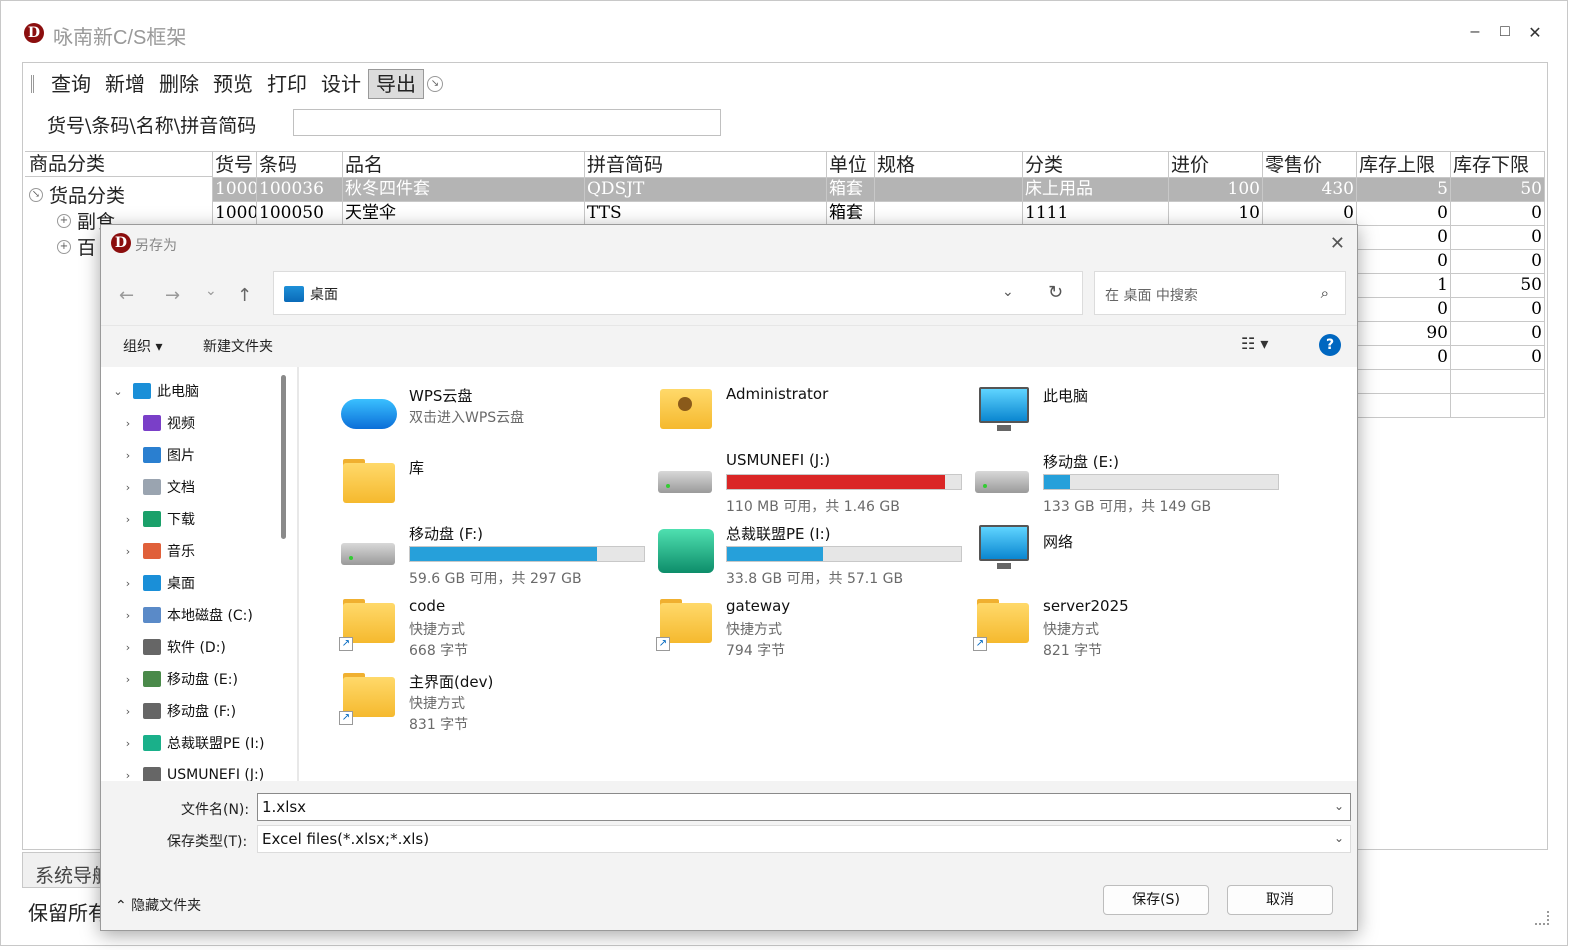 The image size is (1574, 950). What do you see at coordinates (1404, 286) in the screenshot?
I see `table-cell: 1` at bounding box center [1404, 286].